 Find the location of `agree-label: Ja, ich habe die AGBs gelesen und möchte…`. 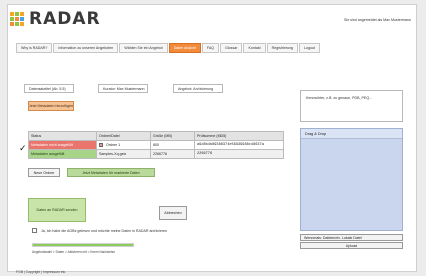

agree-label: Ja, ich habe die AGBs gelesen und möchte… is located at coordinates (104, 230).